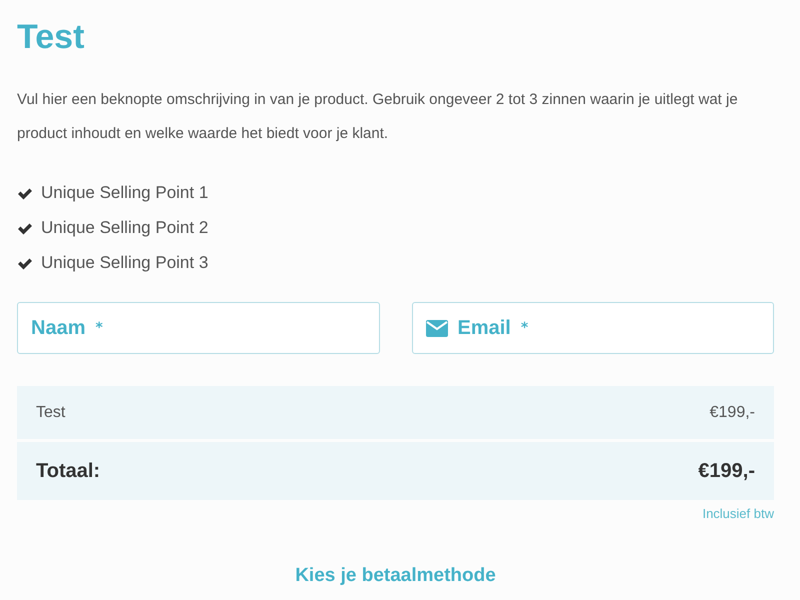  Describe the element at coordinates (732, 413) in the screenshot. I see `item-price: €199,-` at that location.